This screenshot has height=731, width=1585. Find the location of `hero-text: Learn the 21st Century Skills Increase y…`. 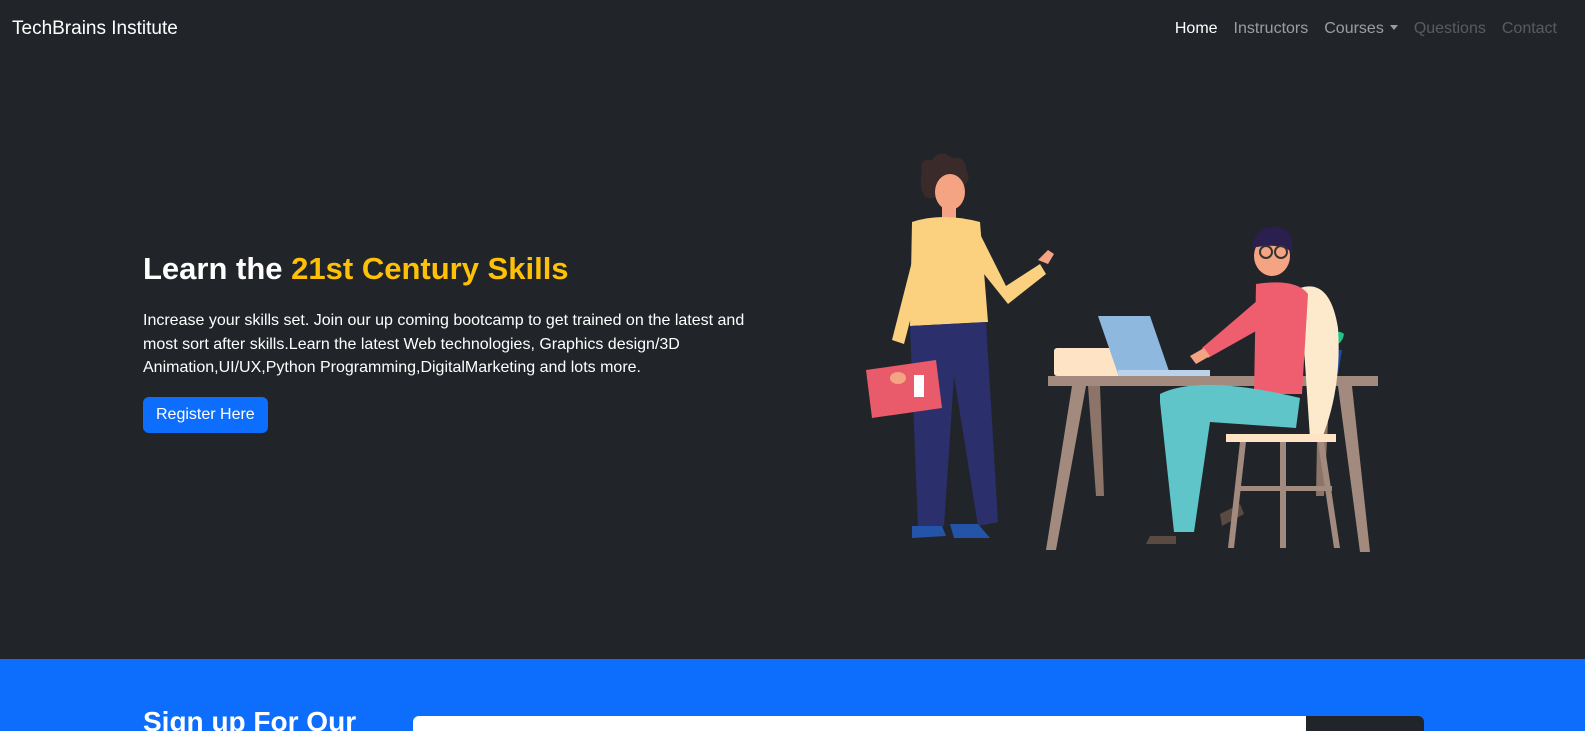

hero-text: Learn the 21st Century Skills Increase y… is located at coordinates (453, 341).